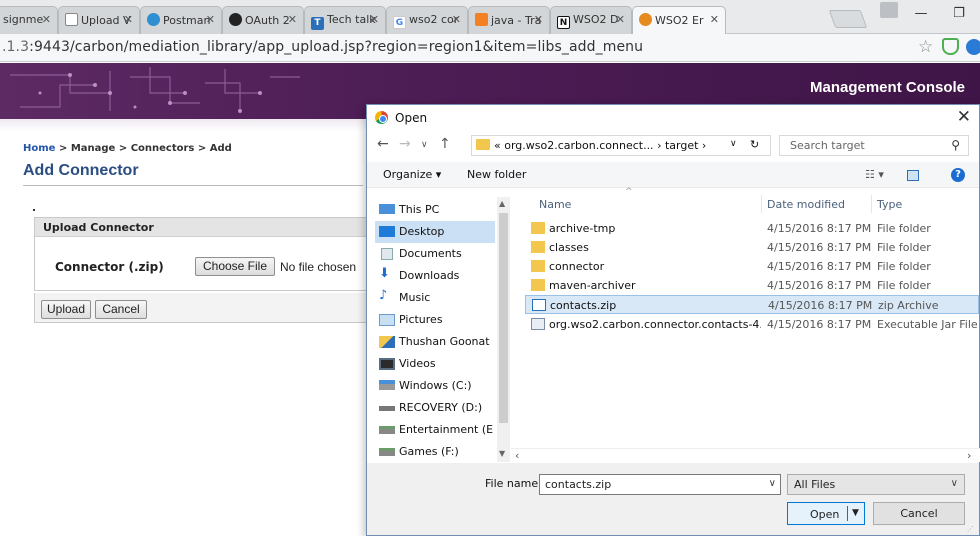 Image resolution: width=980 pixels, height=536 pixels. I want to click on search-input: Search target ⚲, so click(874, 145).